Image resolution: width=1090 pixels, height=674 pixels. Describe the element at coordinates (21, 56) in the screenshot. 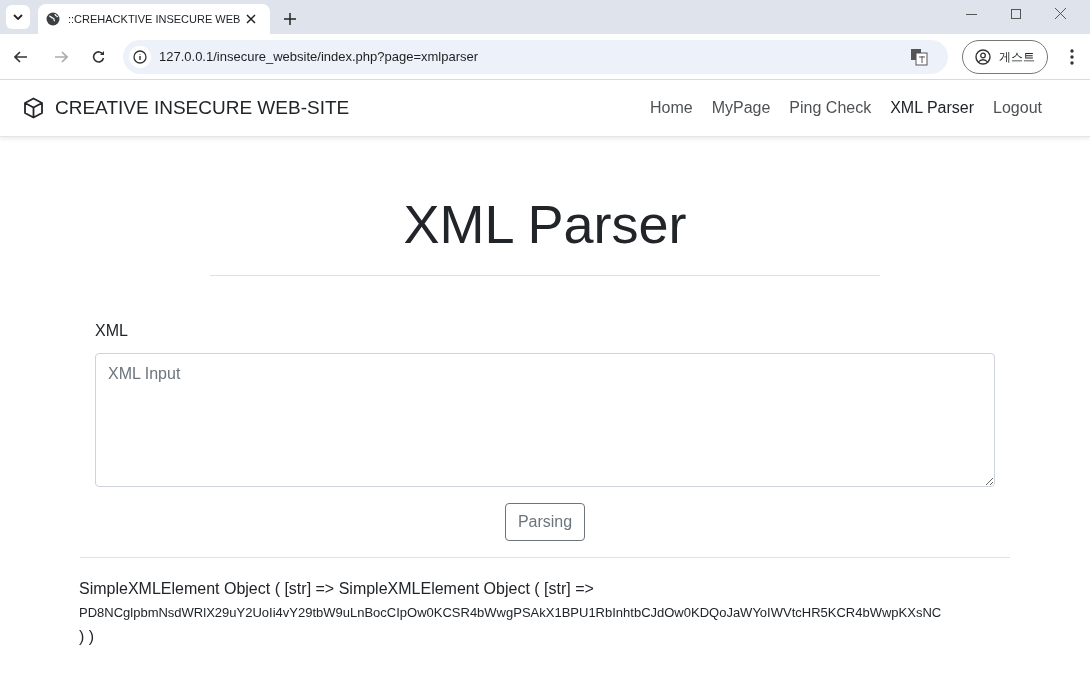

I see `back-icon` at that location.